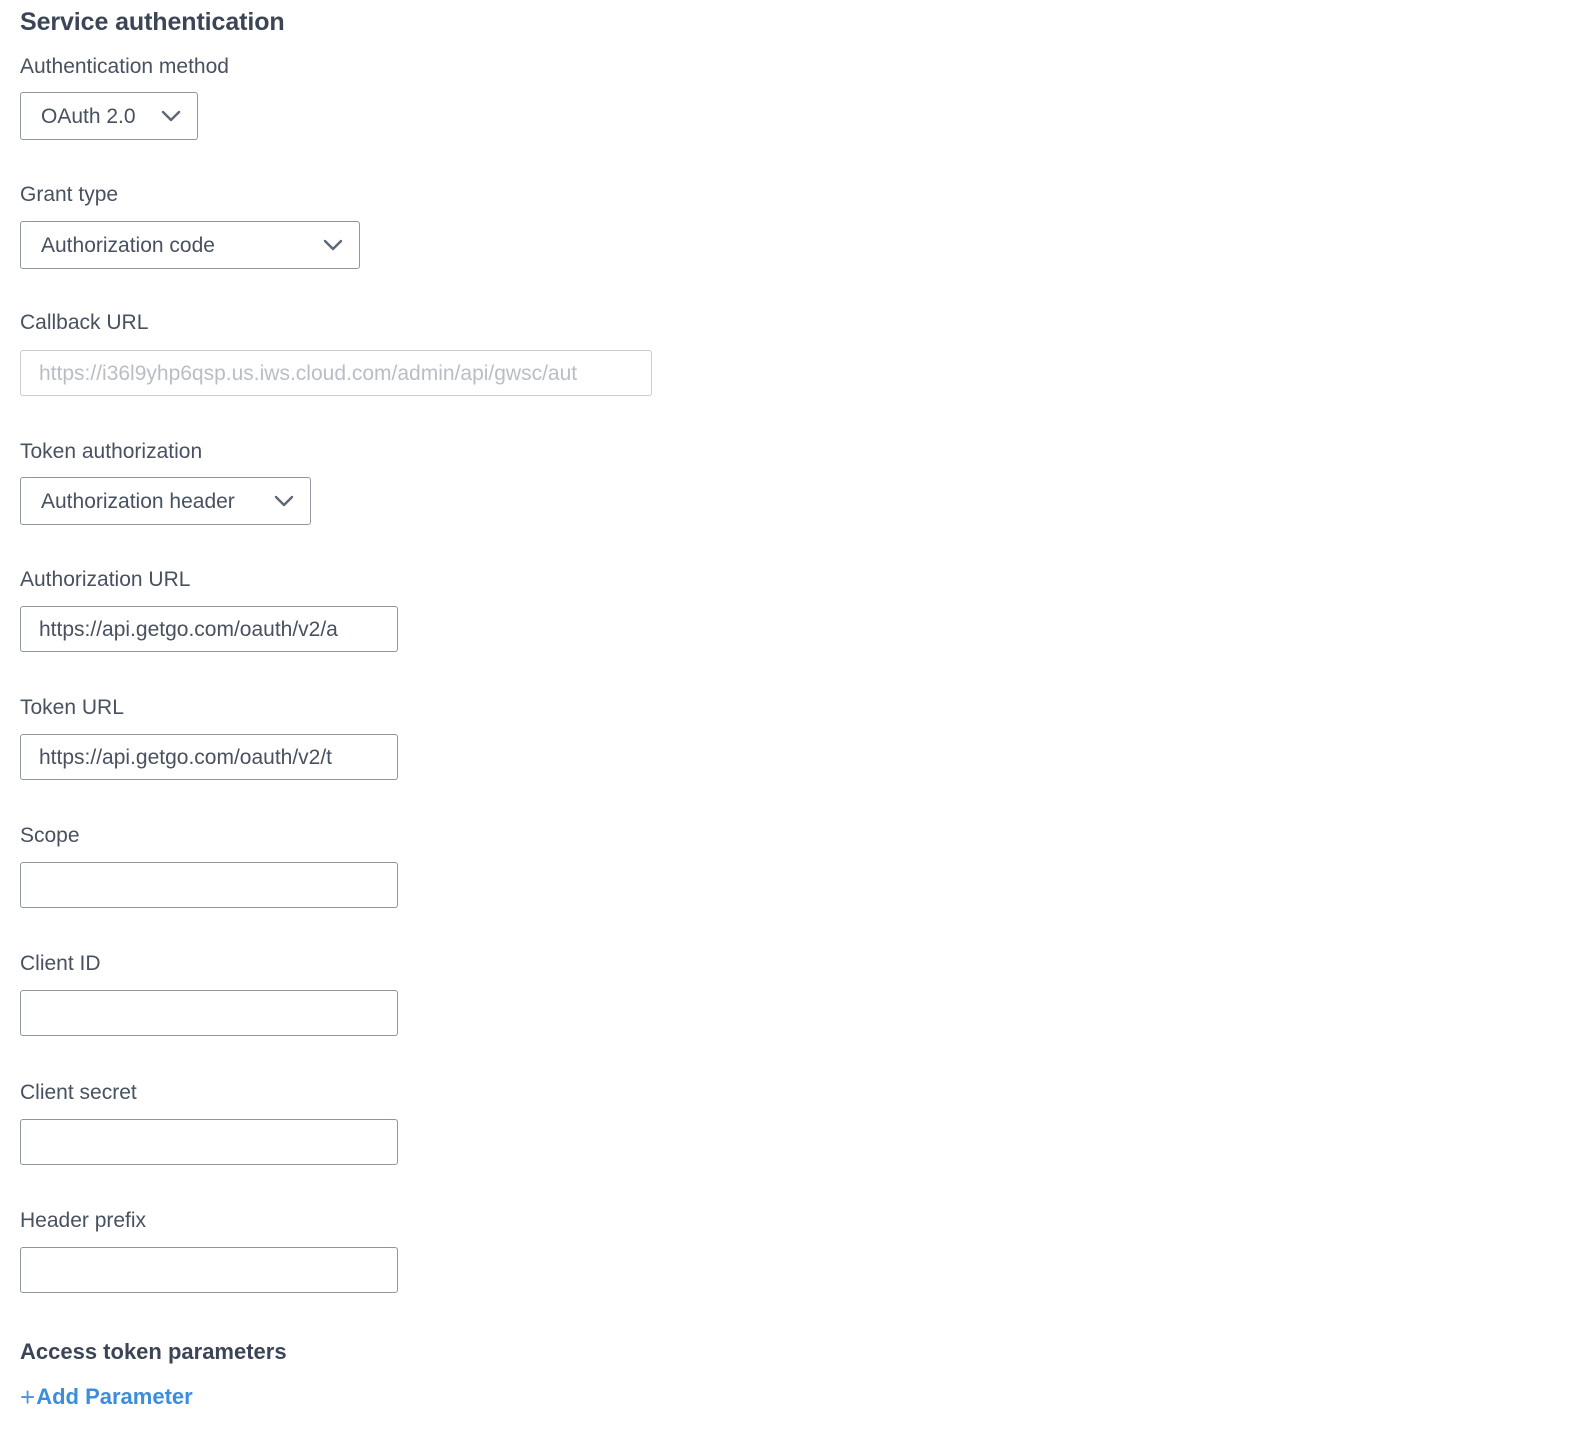 Image resolution: width=1590 pixels, height=1450 pixels. Describe the element at coordinates (50, 835) in the screenshot. I see `scope-label: Scope` at that location.